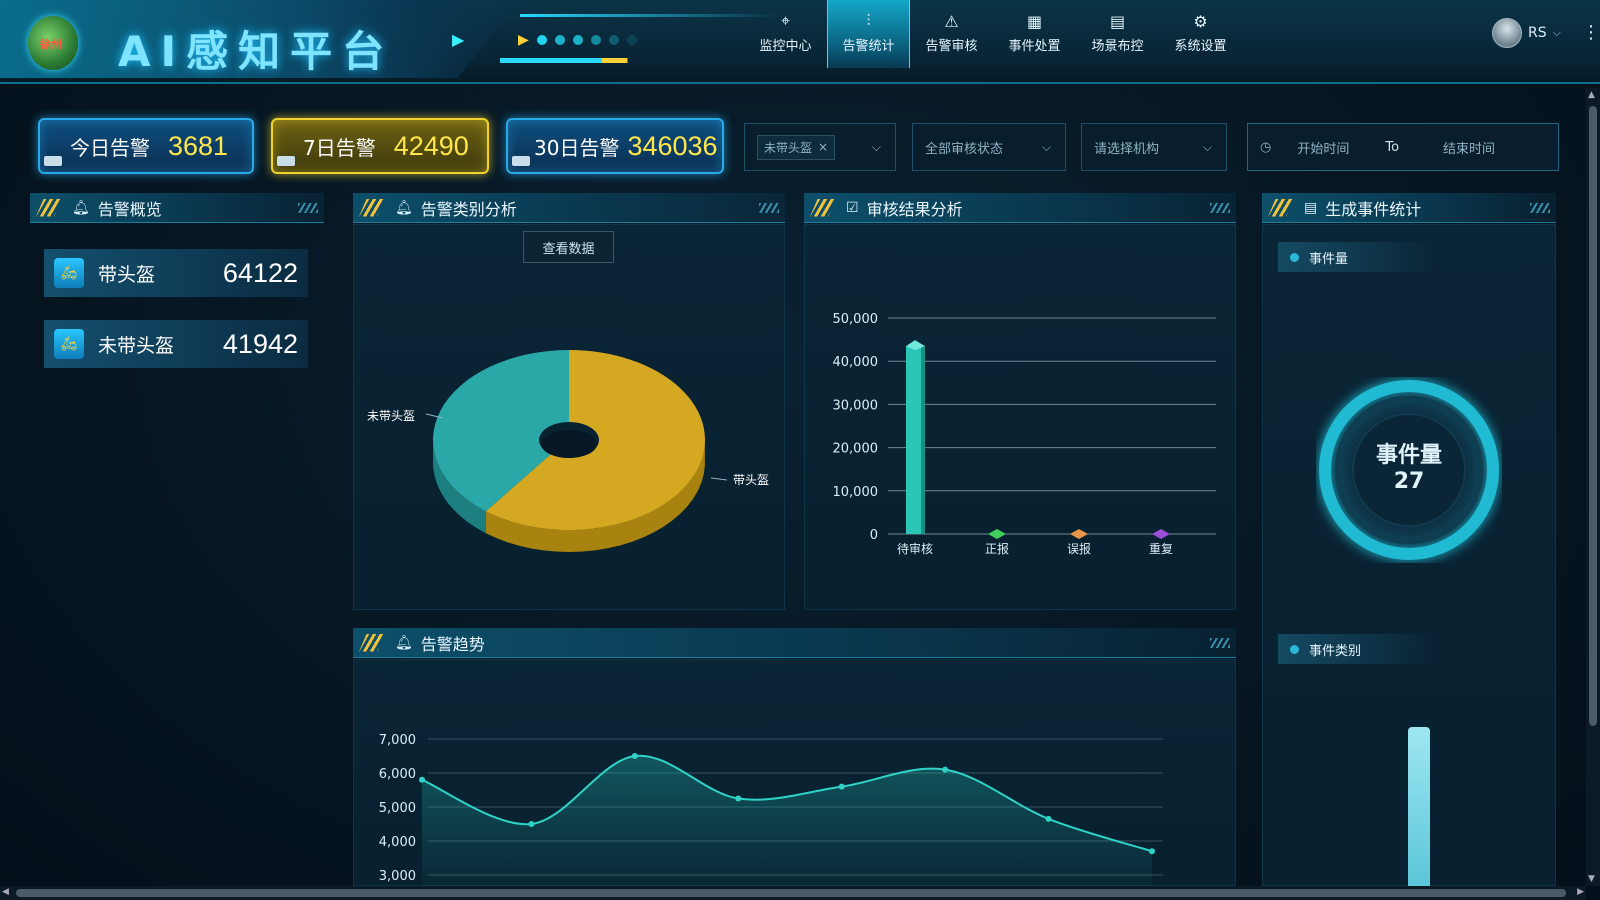 This screenshot has width=1600, height=900. What do you see at coordinates (1469, 147) in the screenshot?
I see `end-date-input: 结束时间` at bounding box center [1469, 147].